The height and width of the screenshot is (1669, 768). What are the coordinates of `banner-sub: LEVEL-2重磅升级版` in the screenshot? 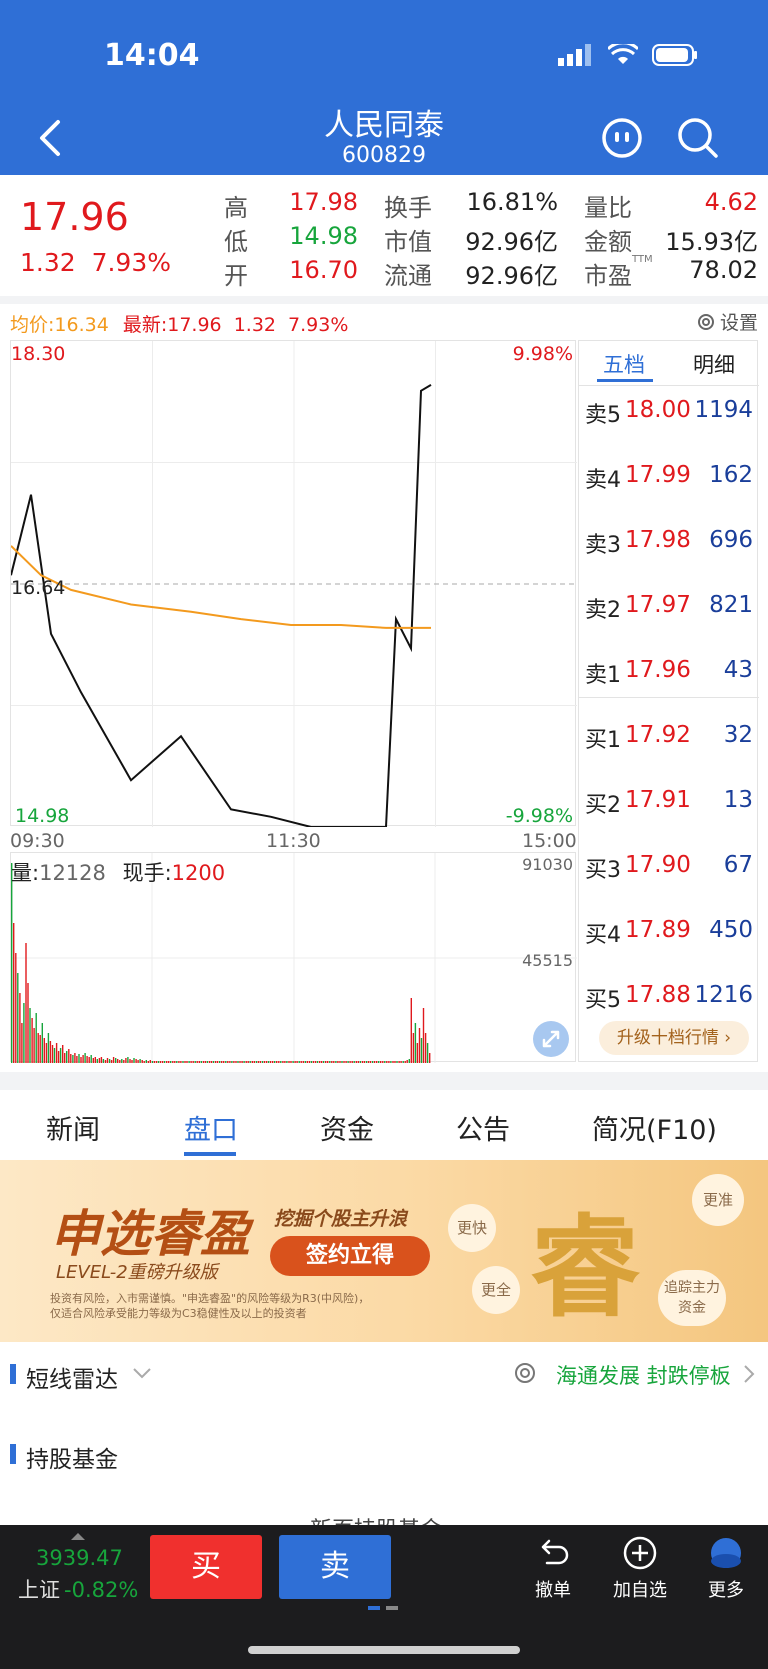 It's located at (137, 1272).